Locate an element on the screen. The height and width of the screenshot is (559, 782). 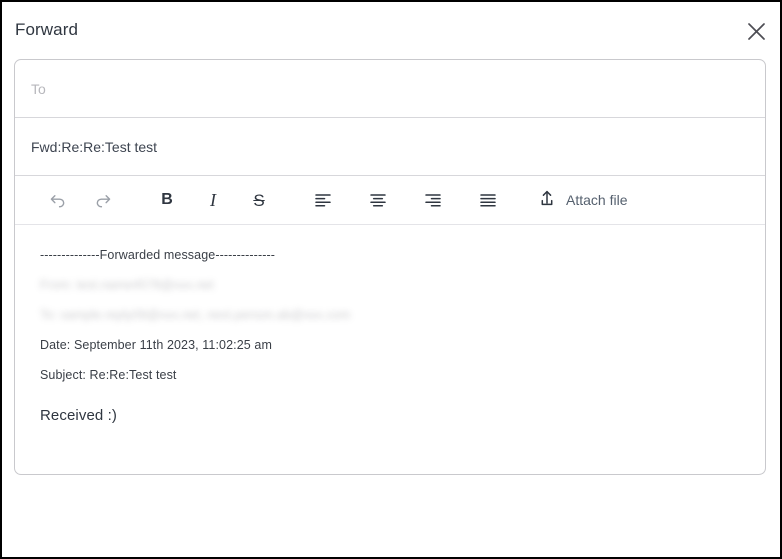
redo-icon is located at coordinates (103, 200).